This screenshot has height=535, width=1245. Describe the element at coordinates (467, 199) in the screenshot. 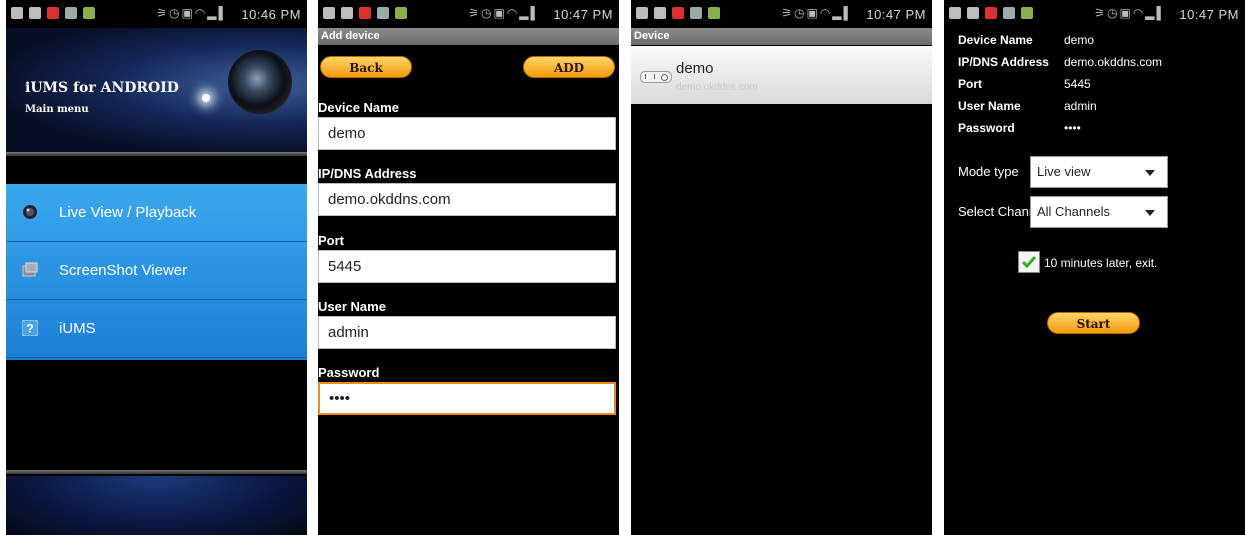

I see `ip-address-field: demo.okddns.com` at that location.